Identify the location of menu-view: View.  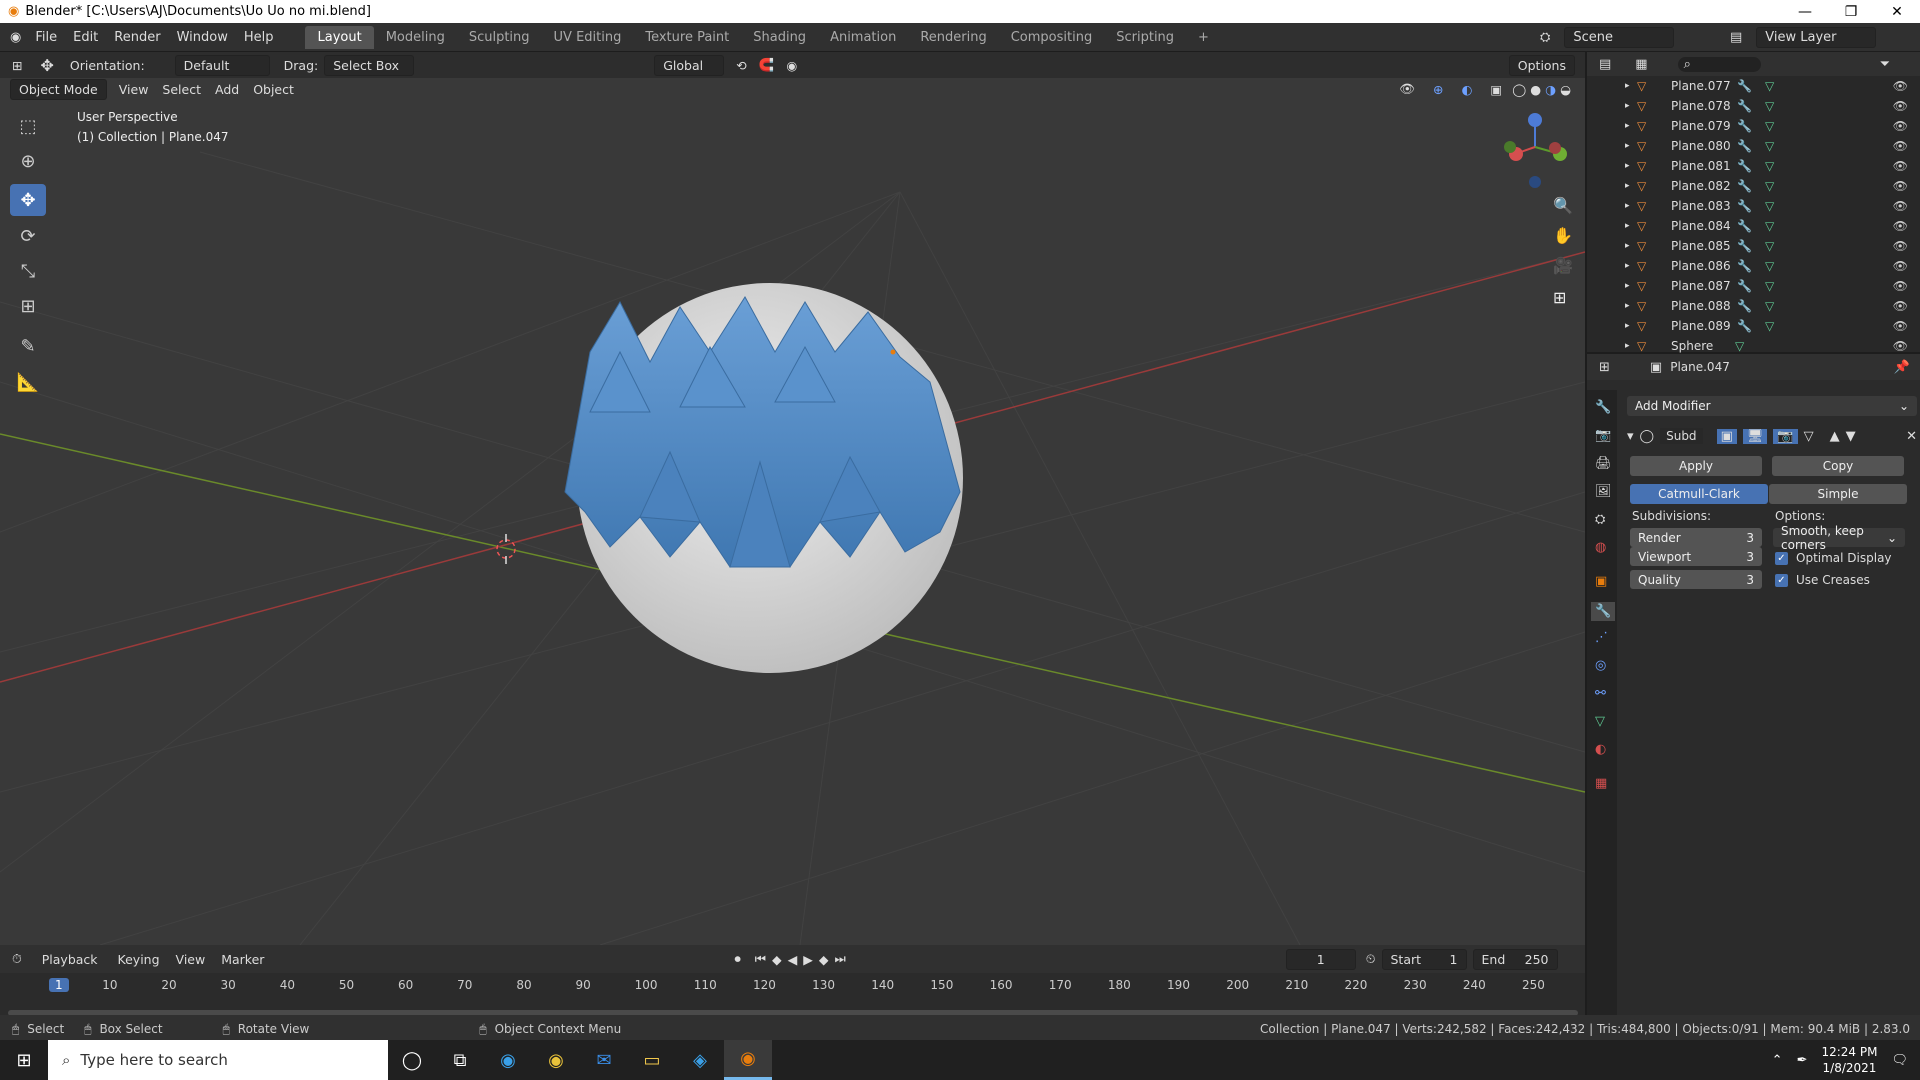
(134, 89).